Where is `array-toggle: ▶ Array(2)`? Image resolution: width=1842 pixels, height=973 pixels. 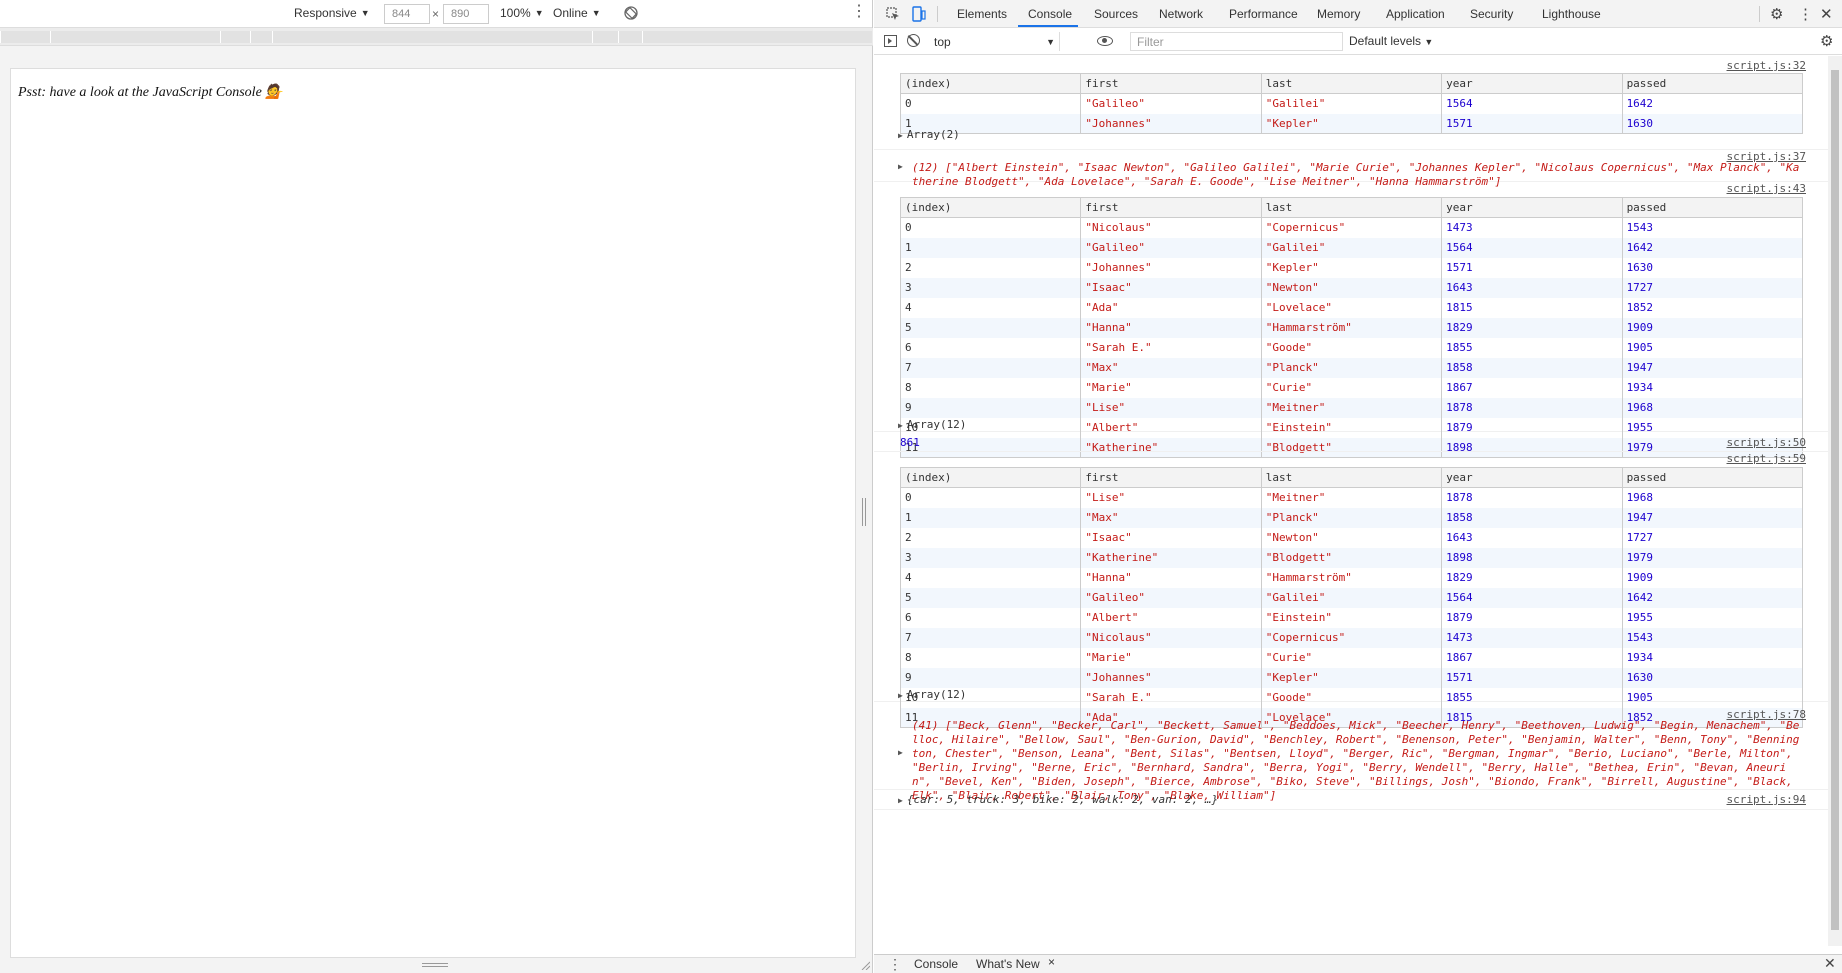 array-toggle: ▶ Array(2) is located at coordinates (929, 134).